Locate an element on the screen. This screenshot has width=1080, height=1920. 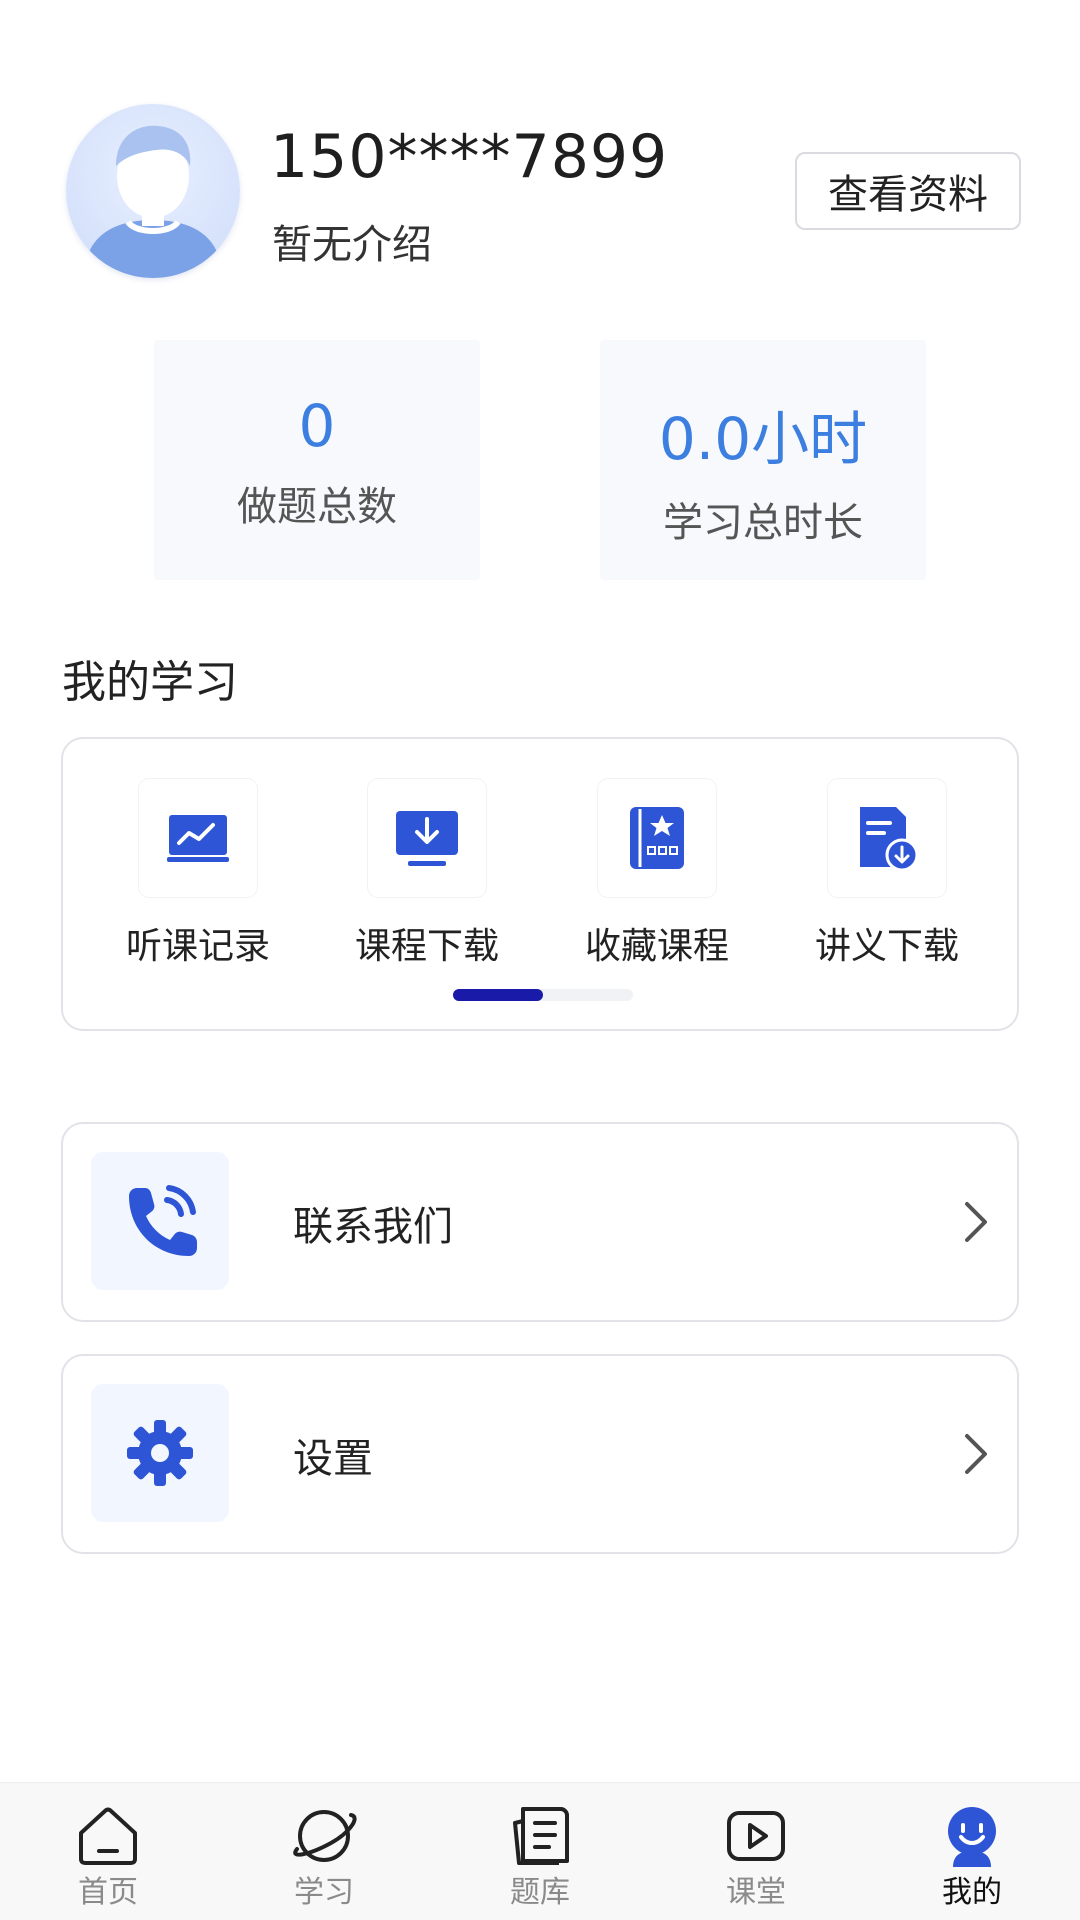
section-title-my-study: 我的学习 is located at coordinates (150, 682).